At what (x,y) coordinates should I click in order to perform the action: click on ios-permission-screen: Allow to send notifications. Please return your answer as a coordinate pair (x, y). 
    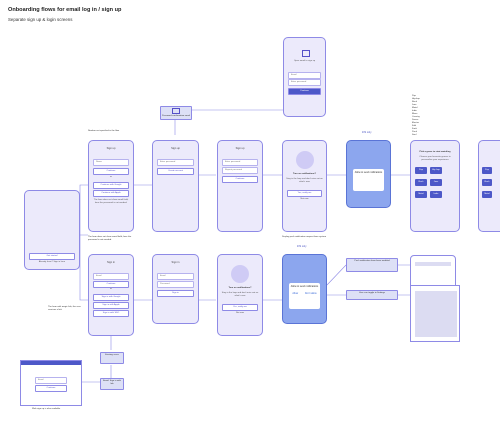
    Looking at the image, I should click on (368, 174).